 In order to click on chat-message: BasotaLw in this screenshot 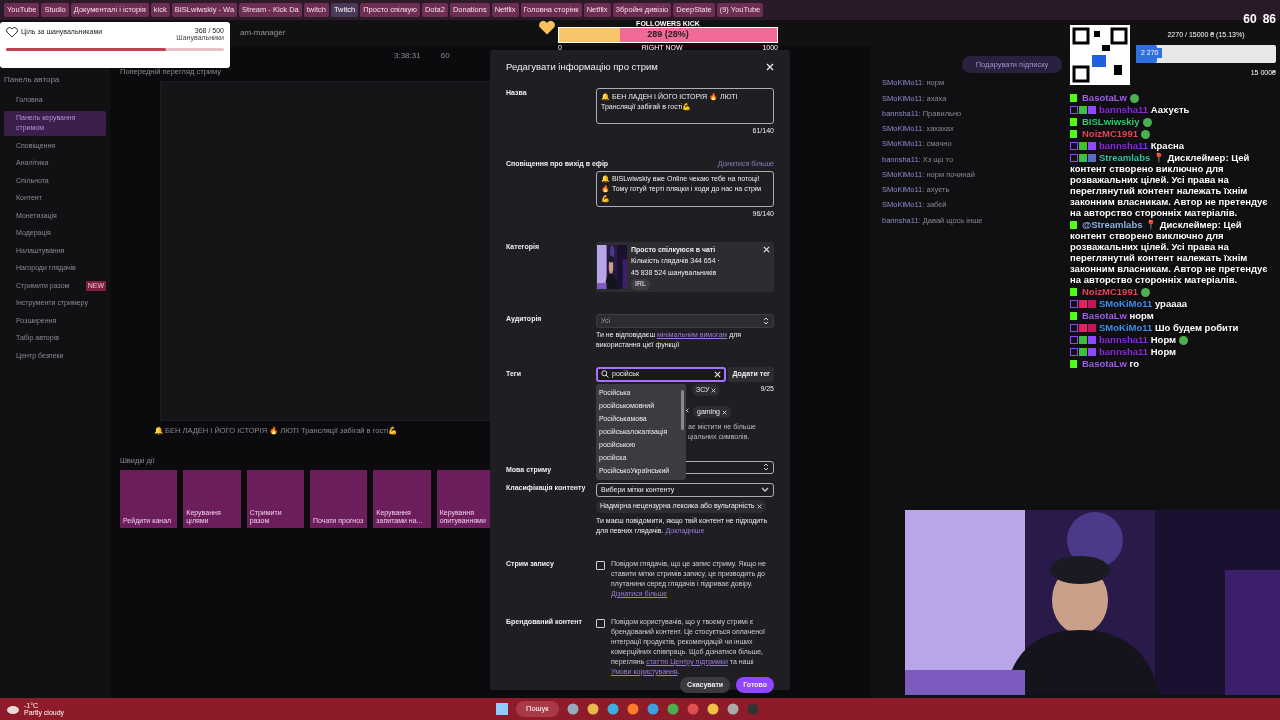, I will do `click(1174, 97)`.